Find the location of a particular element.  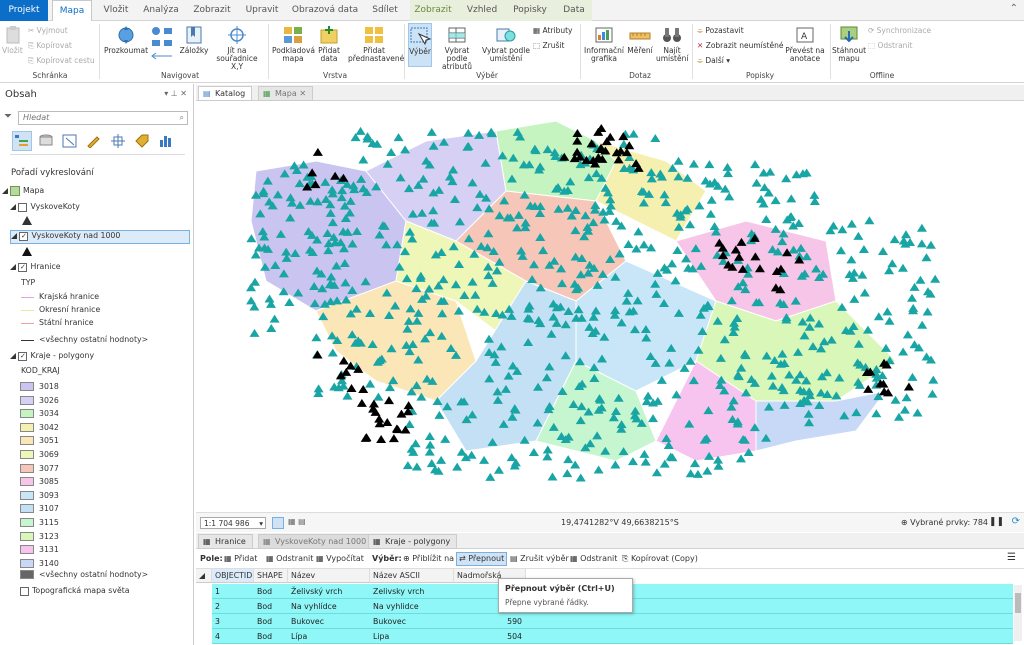

select-by-location-button: Vybrat podle umístění is located at coordinates (506, 44).